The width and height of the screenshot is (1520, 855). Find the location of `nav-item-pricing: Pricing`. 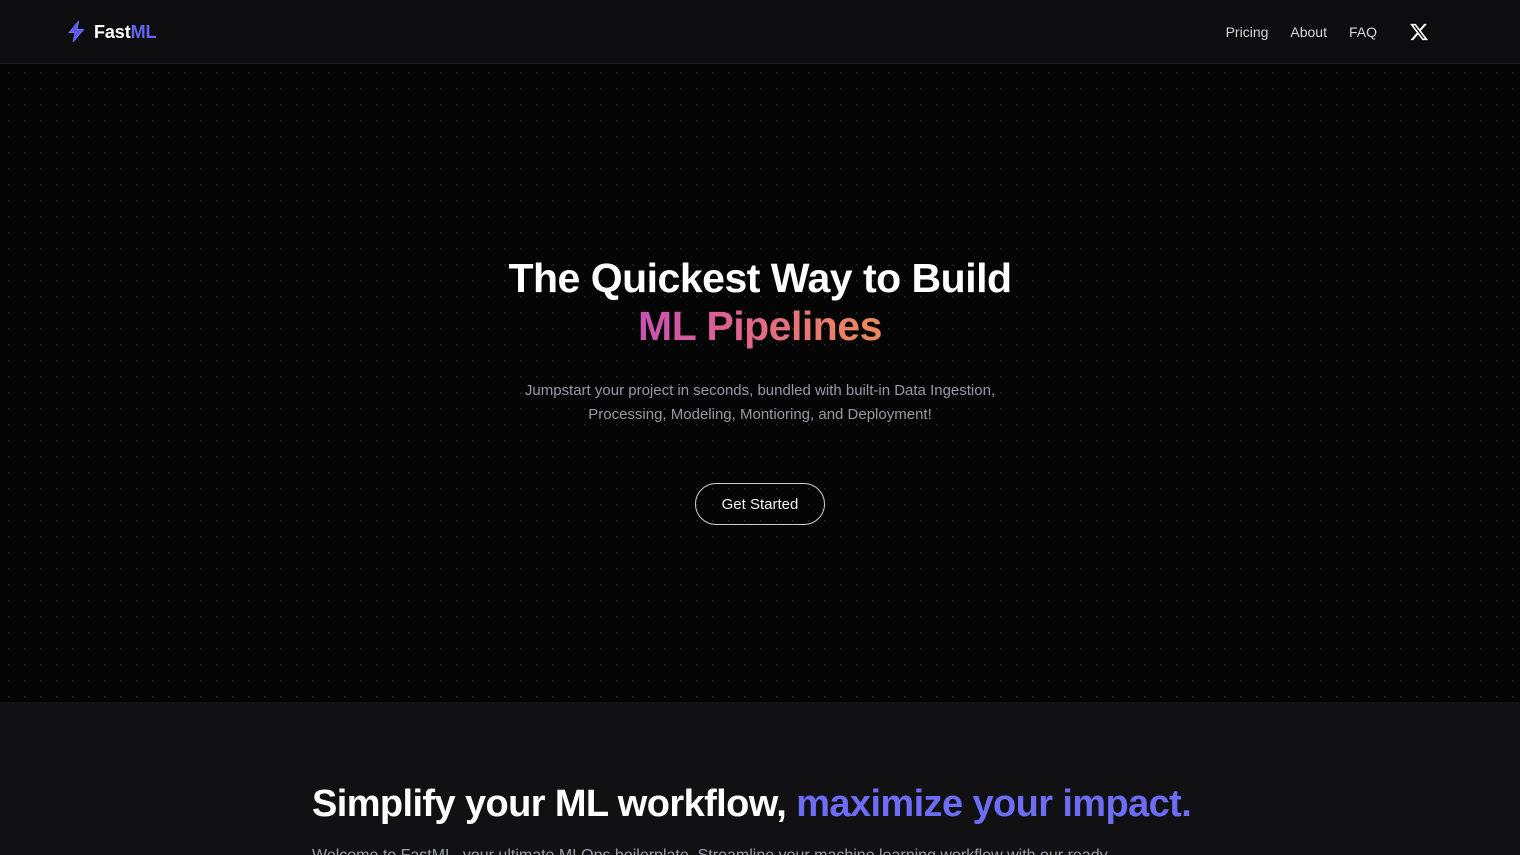

nav-item-pricing: Pricing is located at coordinates (1247, 32).